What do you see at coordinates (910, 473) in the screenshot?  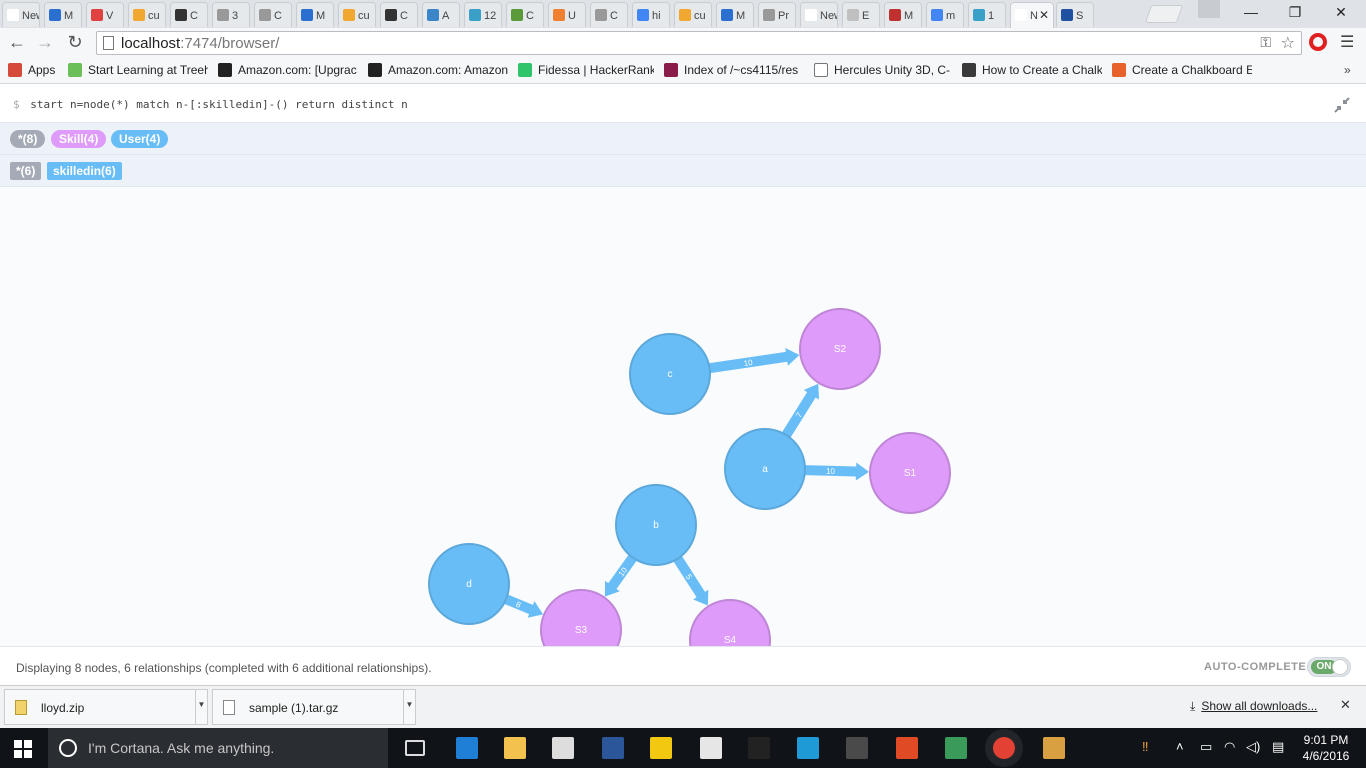 I see `skill-node: S1` at bounding box center [910, 473].